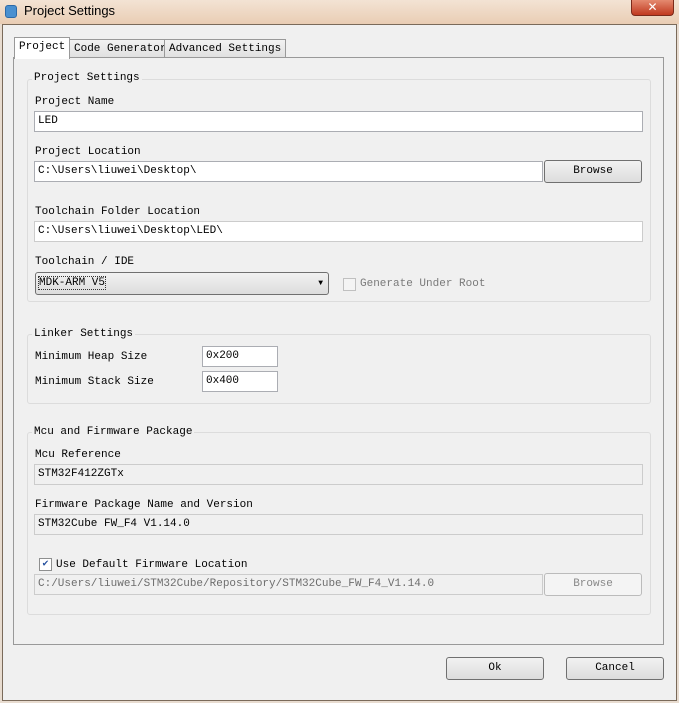  I want to click on mcu-reference-field: STM32F412ZGTx, so click(338, 474).